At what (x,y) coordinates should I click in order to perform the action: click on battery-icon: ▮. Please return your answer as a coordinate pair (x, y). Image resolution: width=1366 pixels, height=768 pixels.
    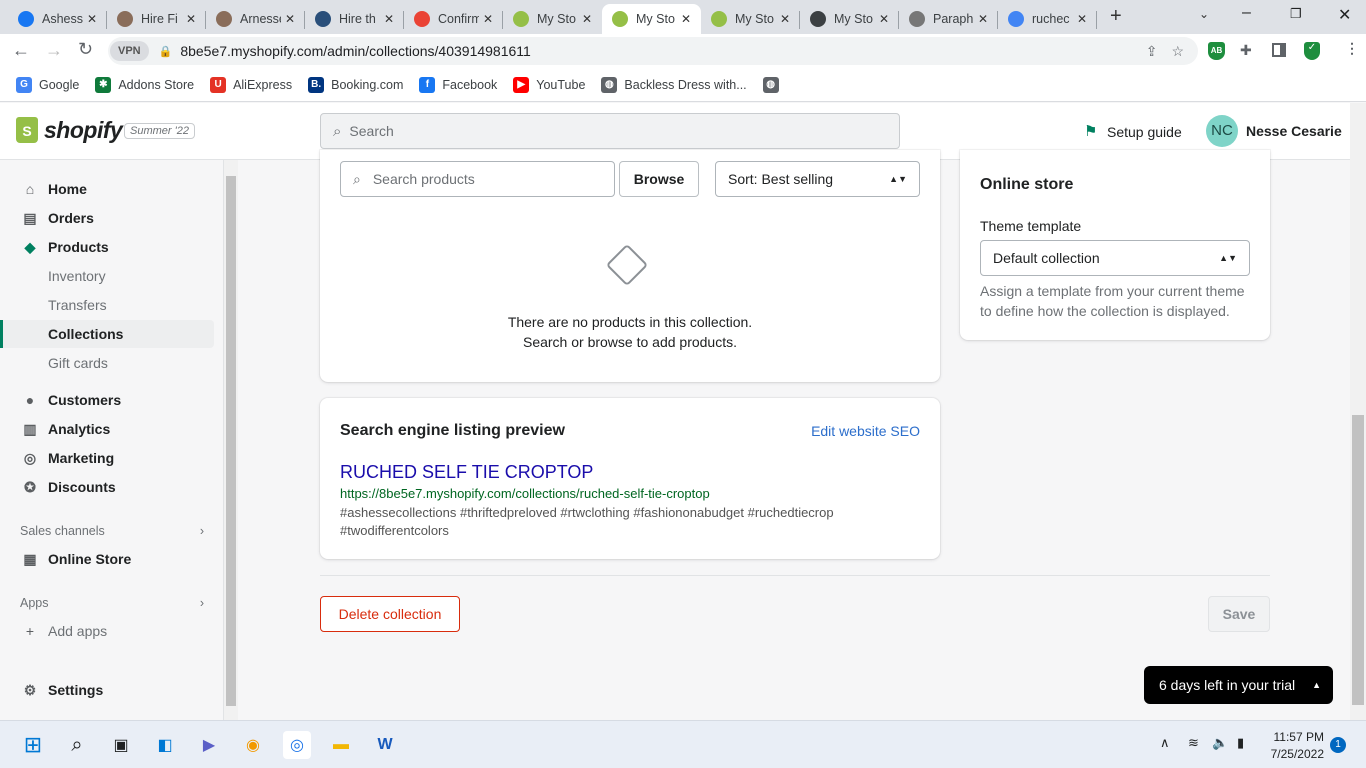
    Looking at the image, I should click on (1240, 743).